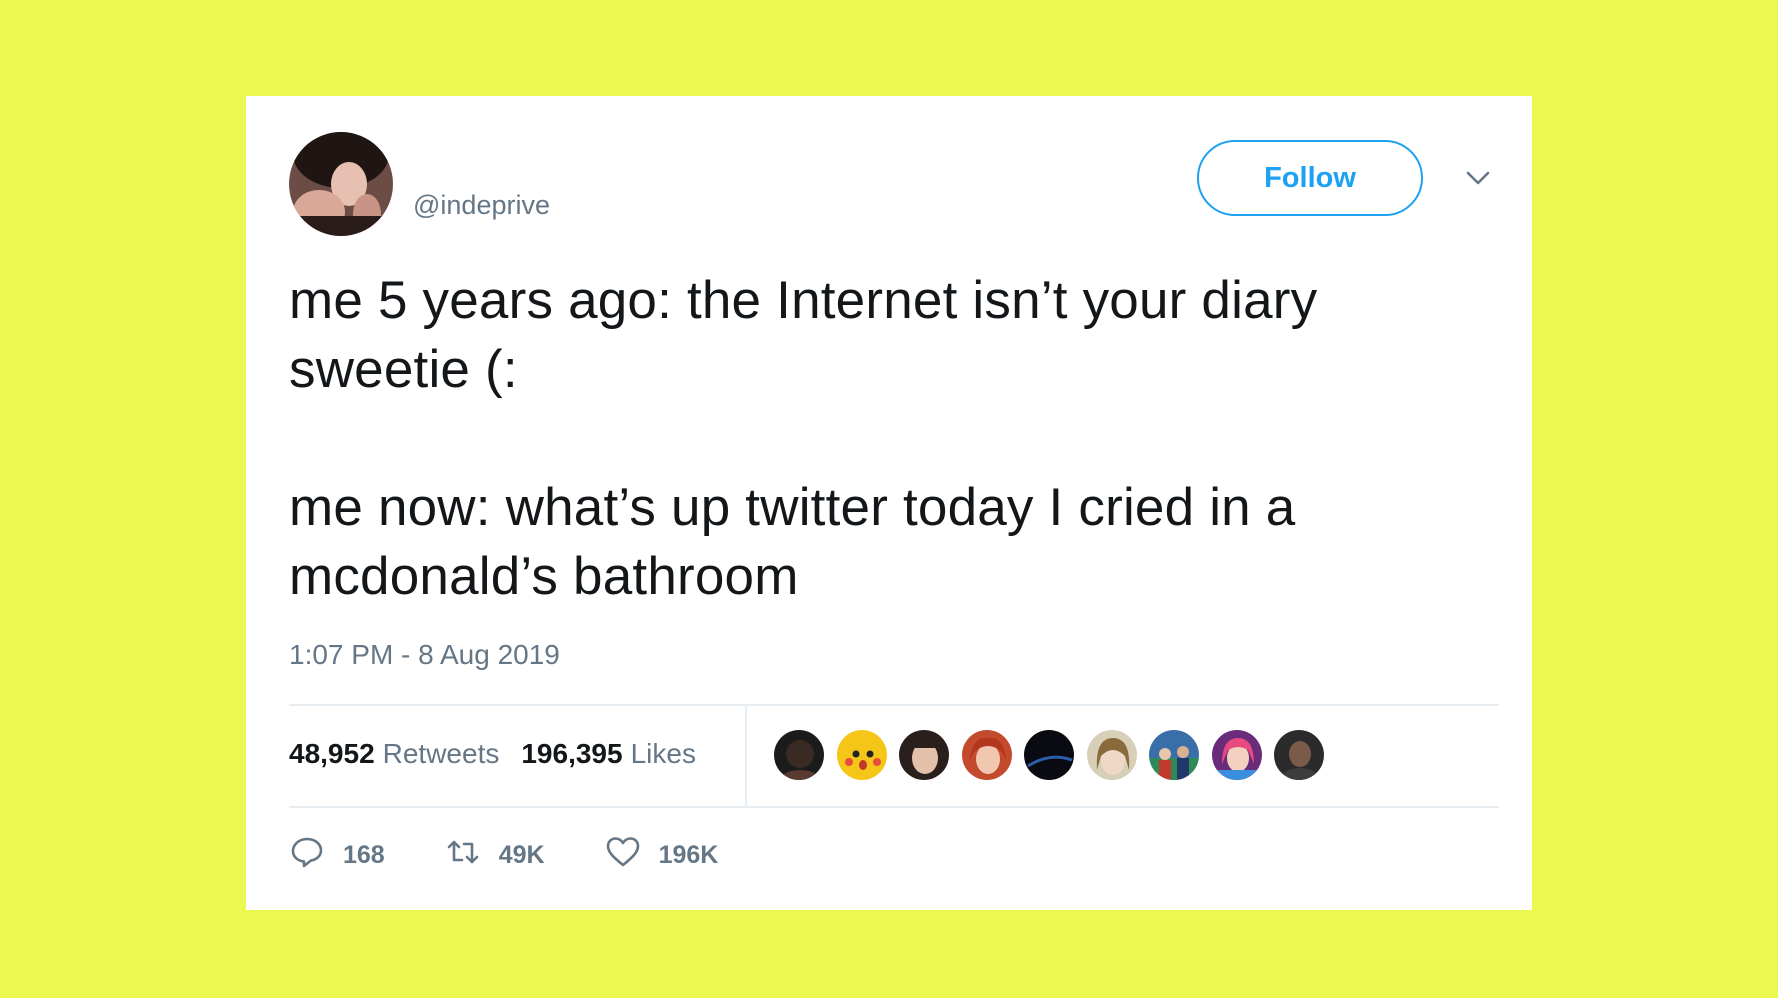 Image resolution: width=1778 pixels, height=998 pixels. I want to click on retweet-stat: 48,952 Retweets, so click(394, 754).